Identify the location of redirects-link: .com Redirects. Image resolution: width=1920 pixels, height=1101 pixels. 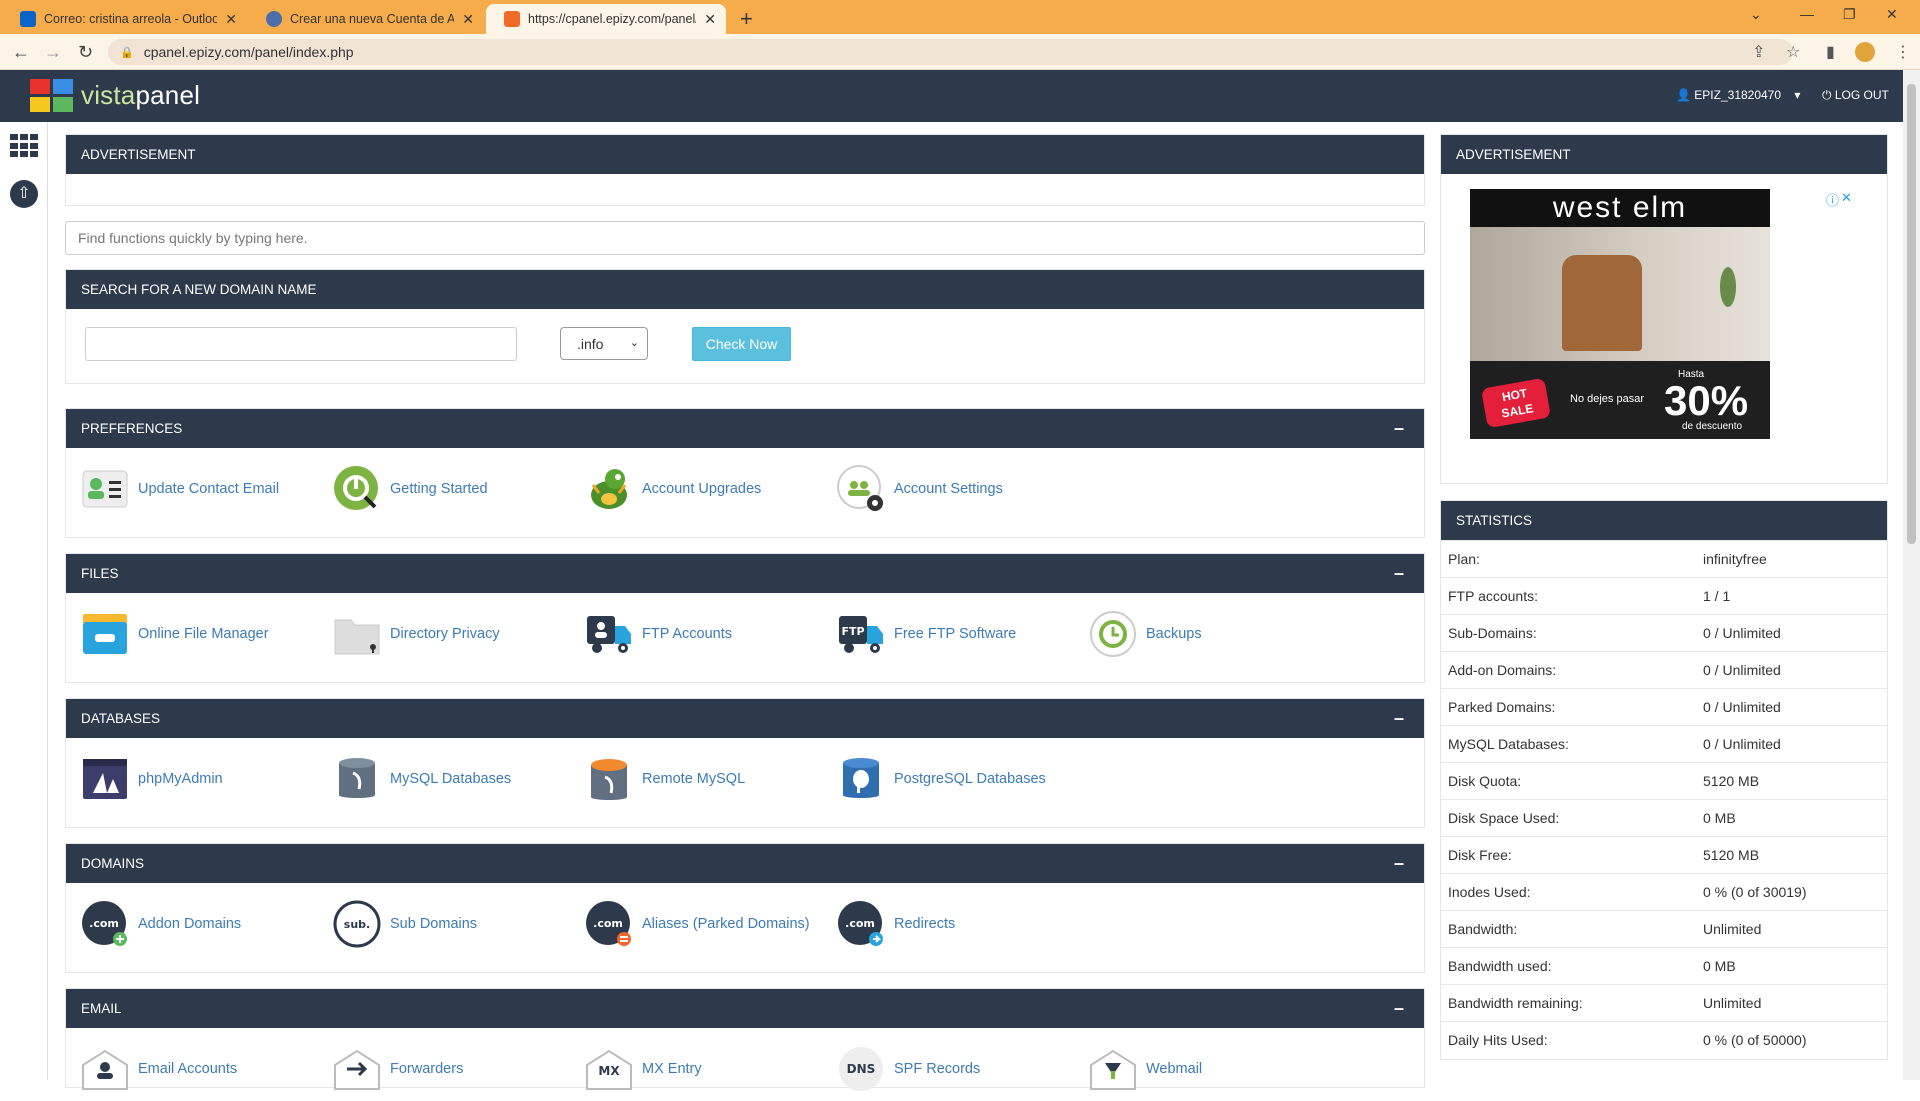
(896, 924).